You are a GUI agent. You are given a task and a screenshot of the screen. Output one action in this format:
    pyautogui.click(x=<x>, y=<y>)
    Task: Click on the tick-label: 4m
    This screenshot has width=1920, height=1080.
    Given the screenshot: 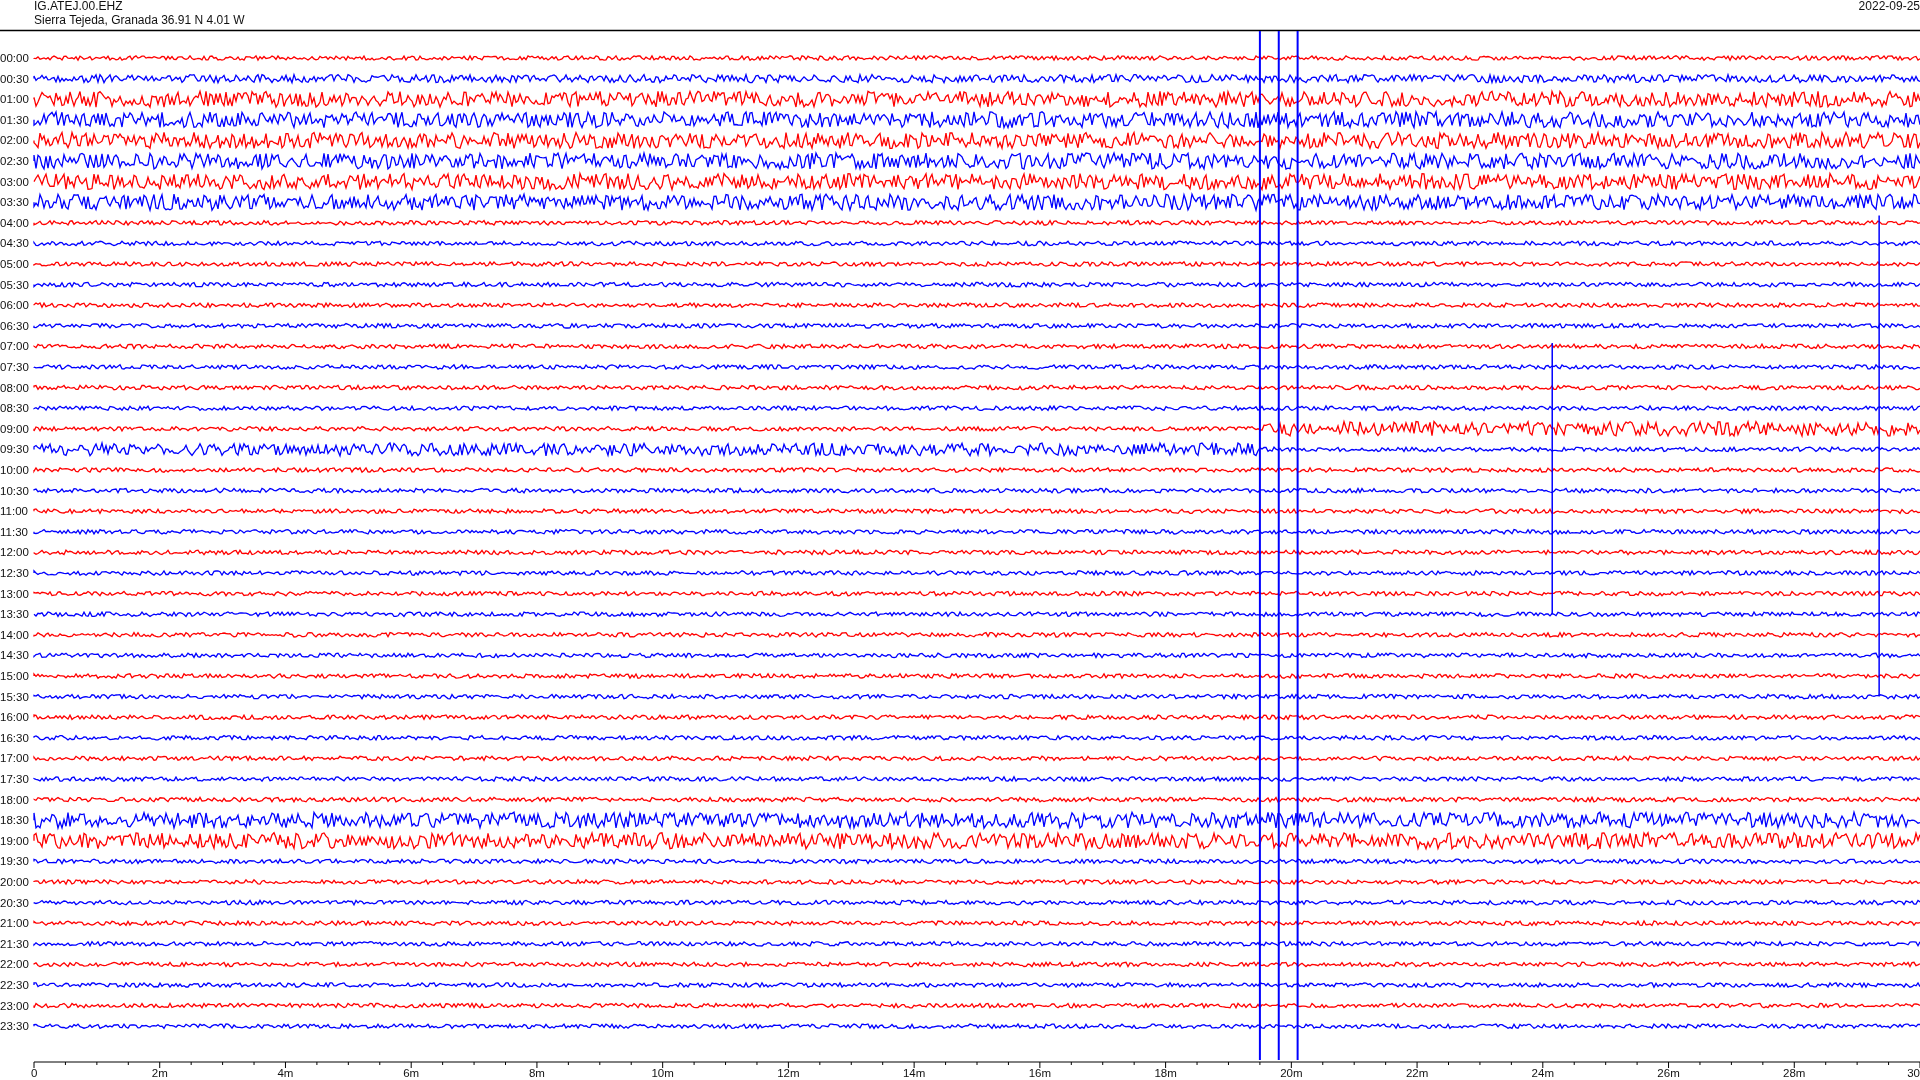 What is the action you would take?
    pyautogui.click(x=285, y=1073)
    